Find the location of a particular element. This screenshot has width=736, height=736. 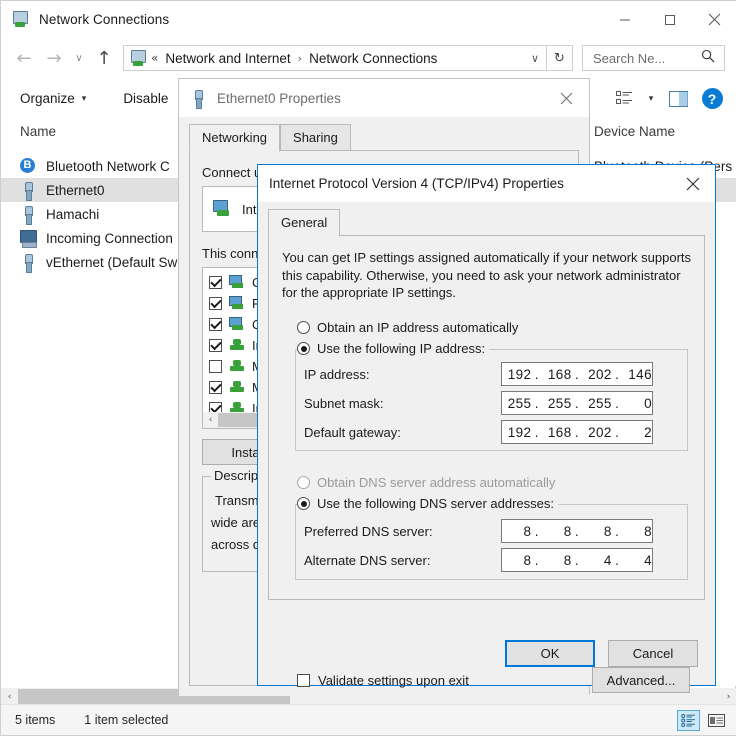

breadcrumb-overflow-chevrons: « is located at coordinates (154, 58).